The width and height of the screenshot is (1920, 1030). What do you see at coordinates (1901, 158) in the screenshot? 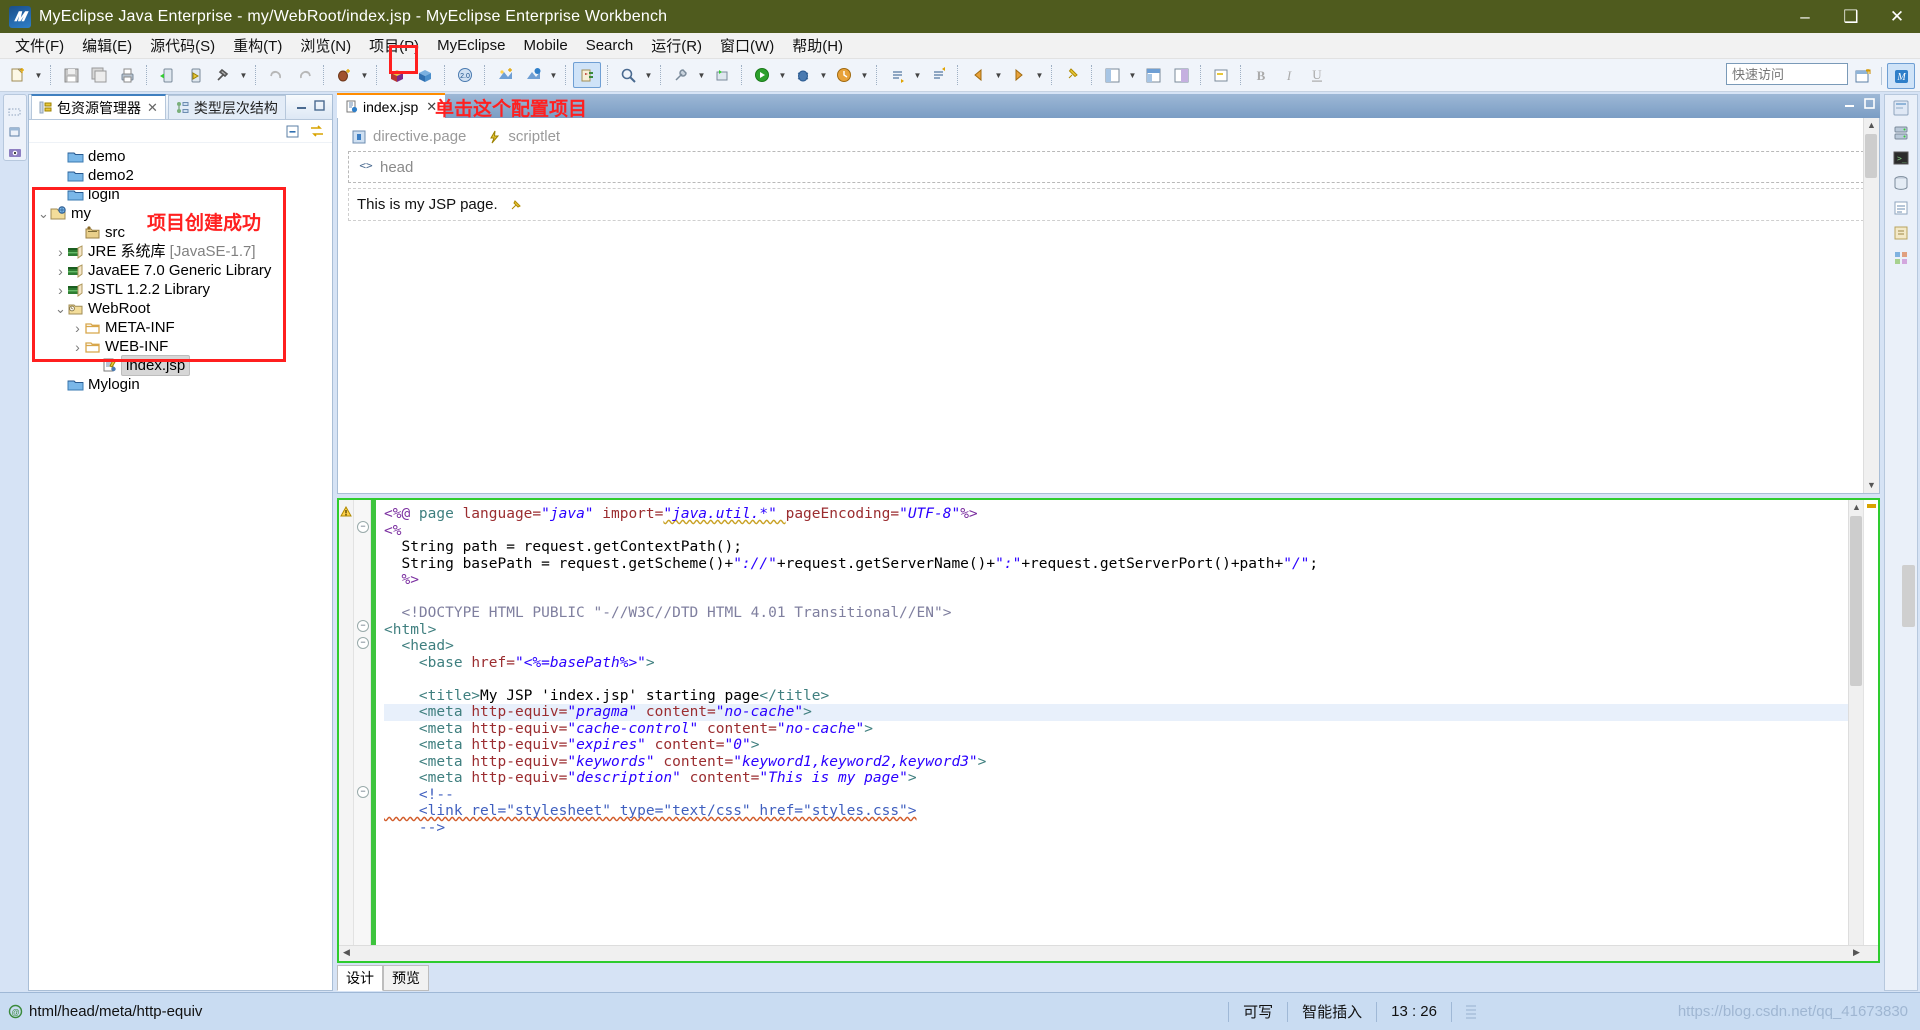
I see `console-view-icon: >_` at bounding box center [1901, 158].